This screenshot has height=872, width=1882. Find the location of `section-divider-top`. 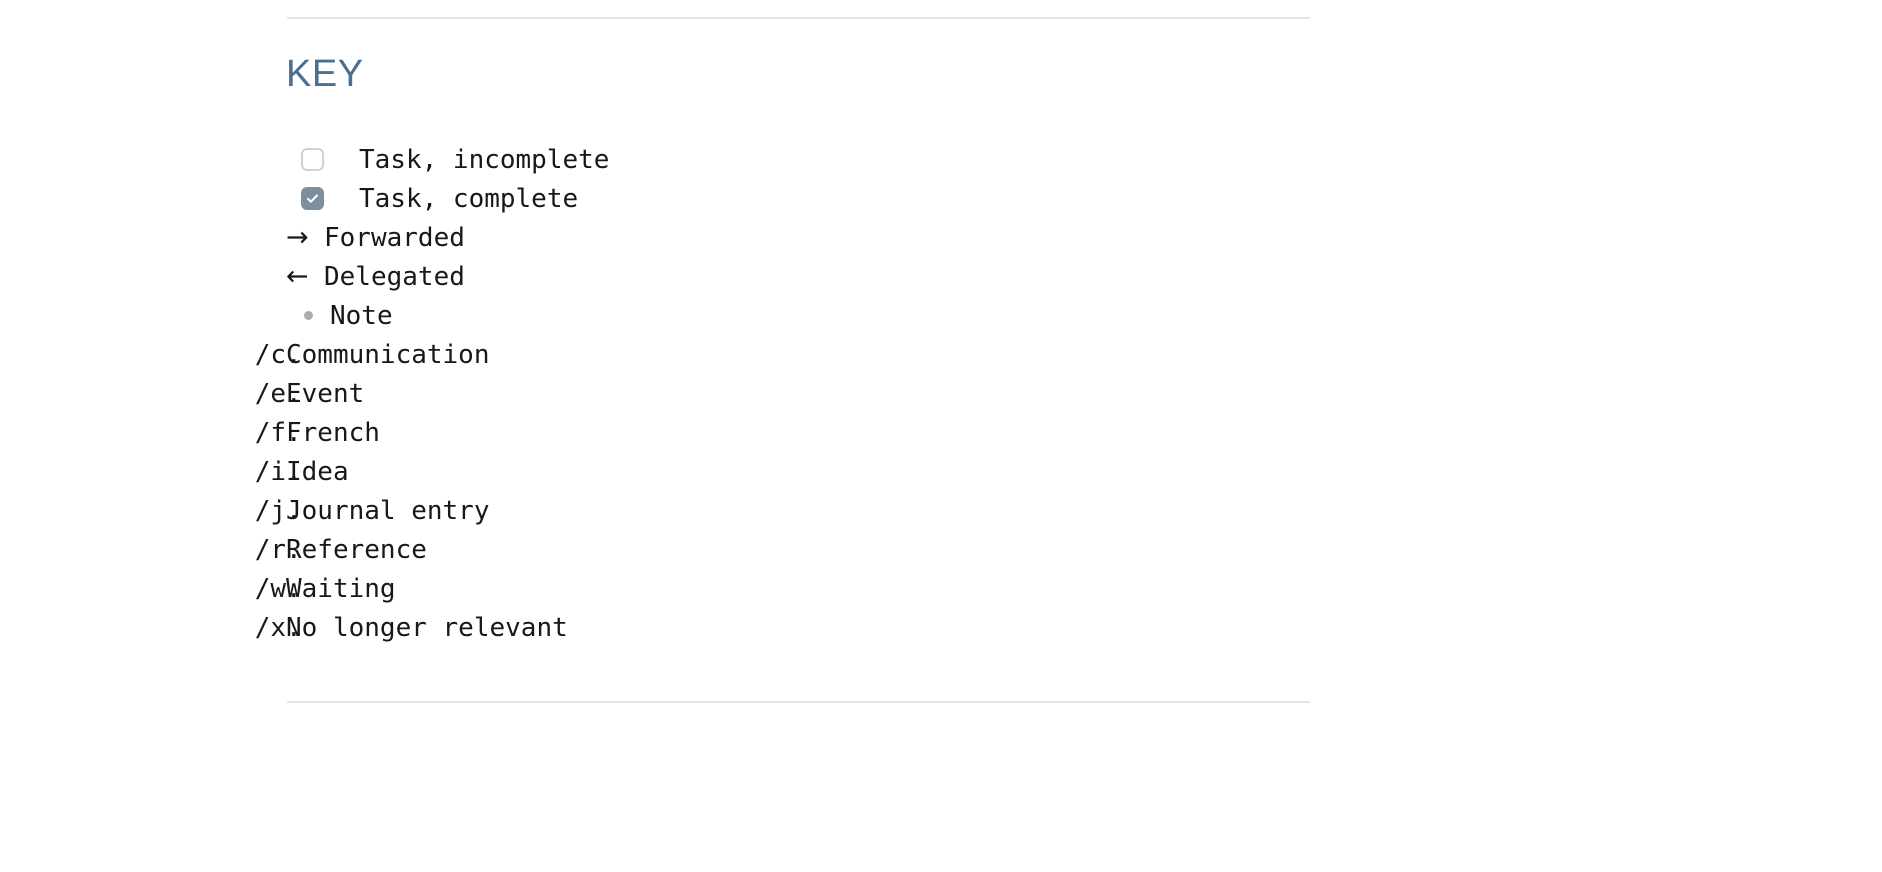

section-divider-top is located at coordinates (798, 18).